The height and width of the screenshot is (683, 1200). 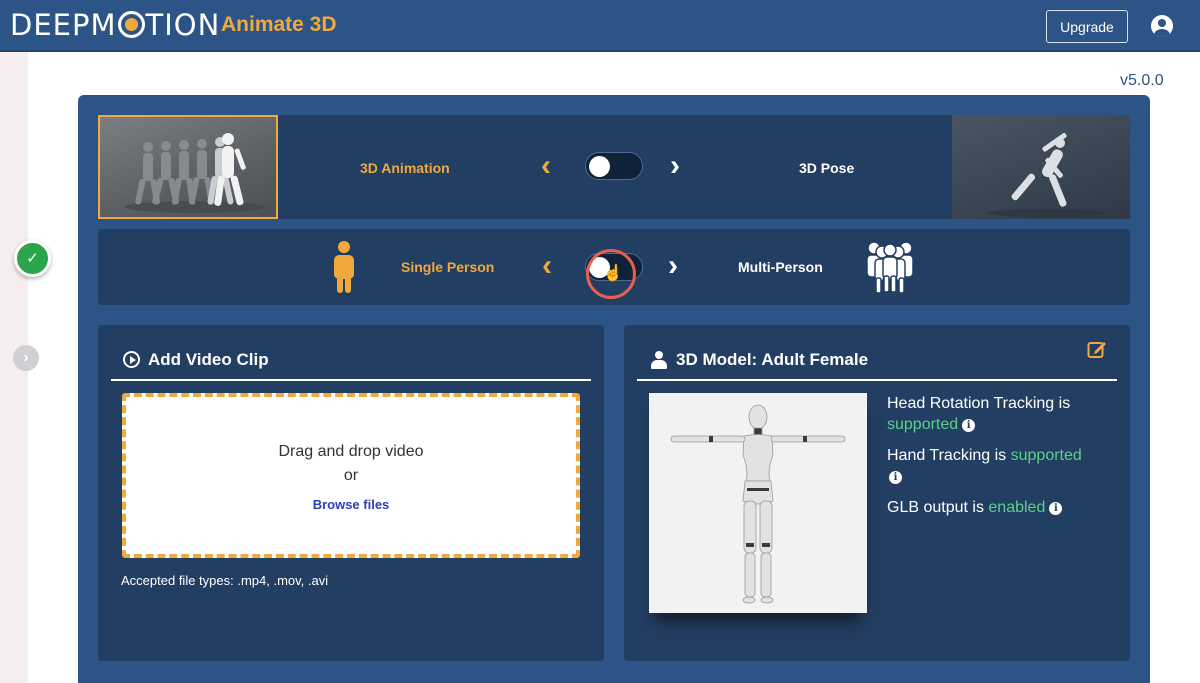 I want to click on browse-files-link: Browse files, so click(x=351, y=504).